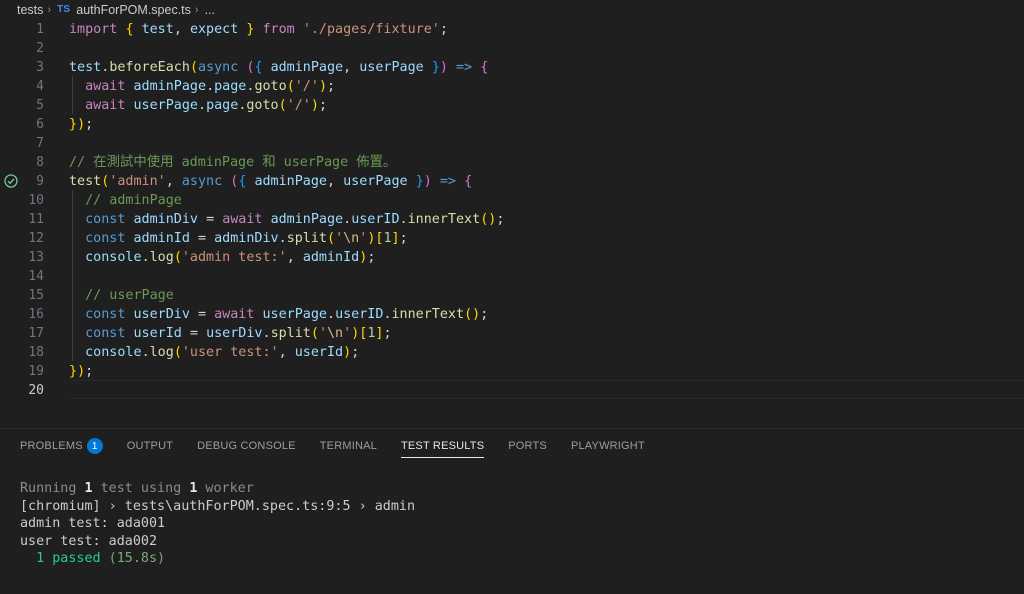  I want to click on tab-debug-console: DEBUG CONSOLE, so click(246, 446).